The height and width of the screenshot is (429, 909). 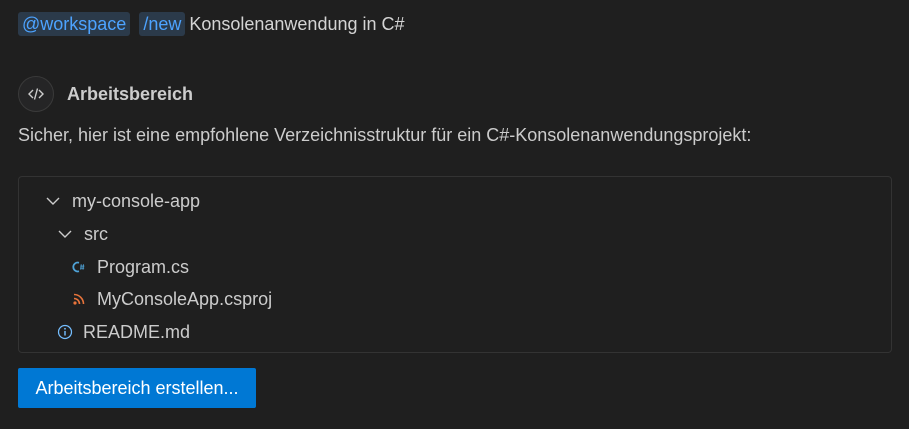 I want to click on code-icon, so click(x=36, y=94).